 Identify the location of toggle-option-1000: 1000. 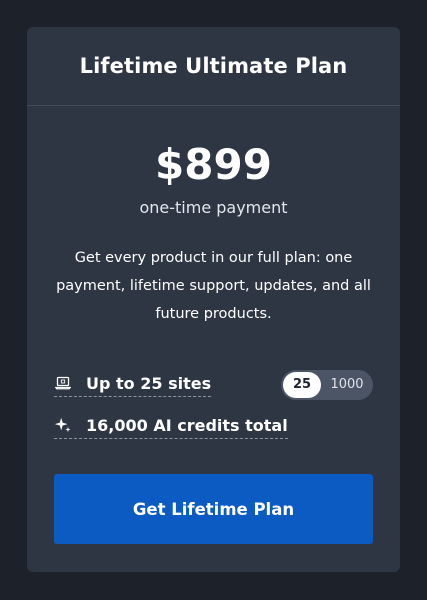
(347, 385).